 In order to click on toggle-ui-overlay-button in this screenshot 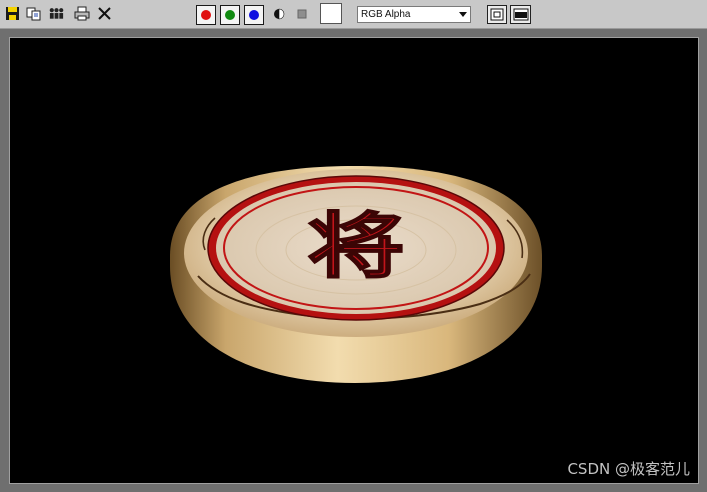, I will do `click(497, 14)`.